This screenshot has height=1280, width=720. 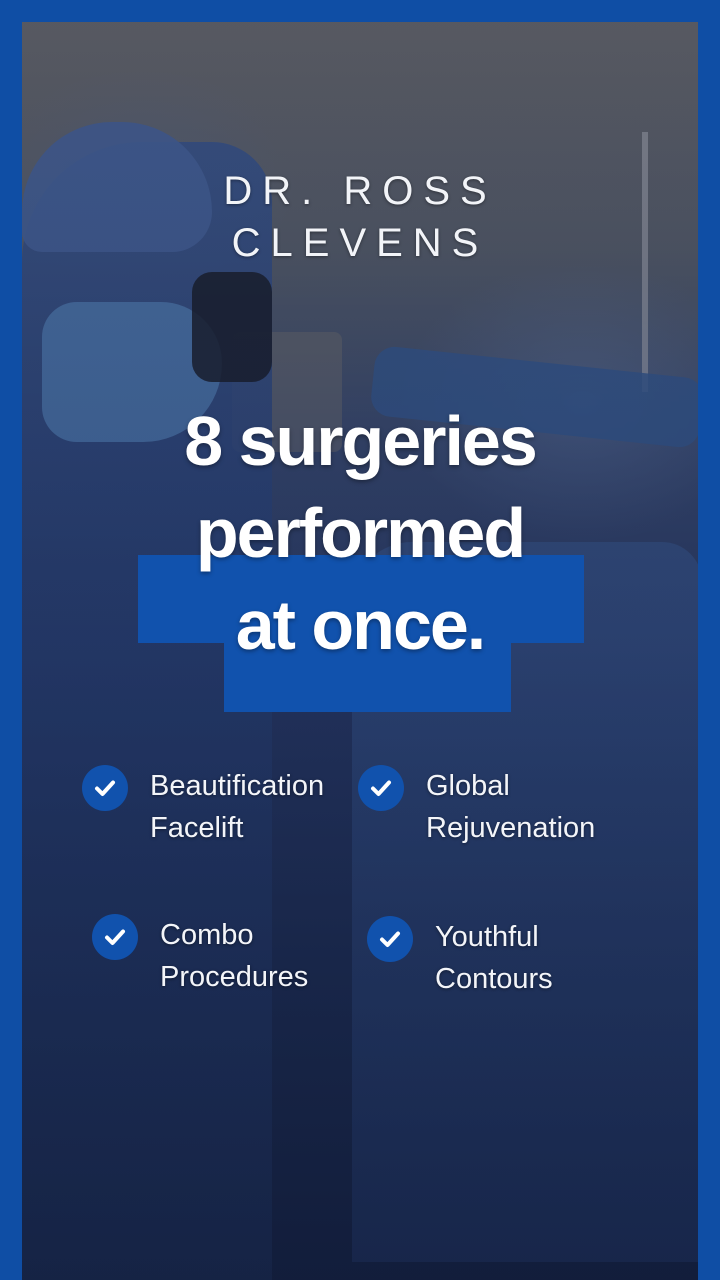 What do you see at coordinates (511, 828) in the screenshot?
I see `checklist-item-label-line-2: Rejuvenation` at bounding box center [511, 828].